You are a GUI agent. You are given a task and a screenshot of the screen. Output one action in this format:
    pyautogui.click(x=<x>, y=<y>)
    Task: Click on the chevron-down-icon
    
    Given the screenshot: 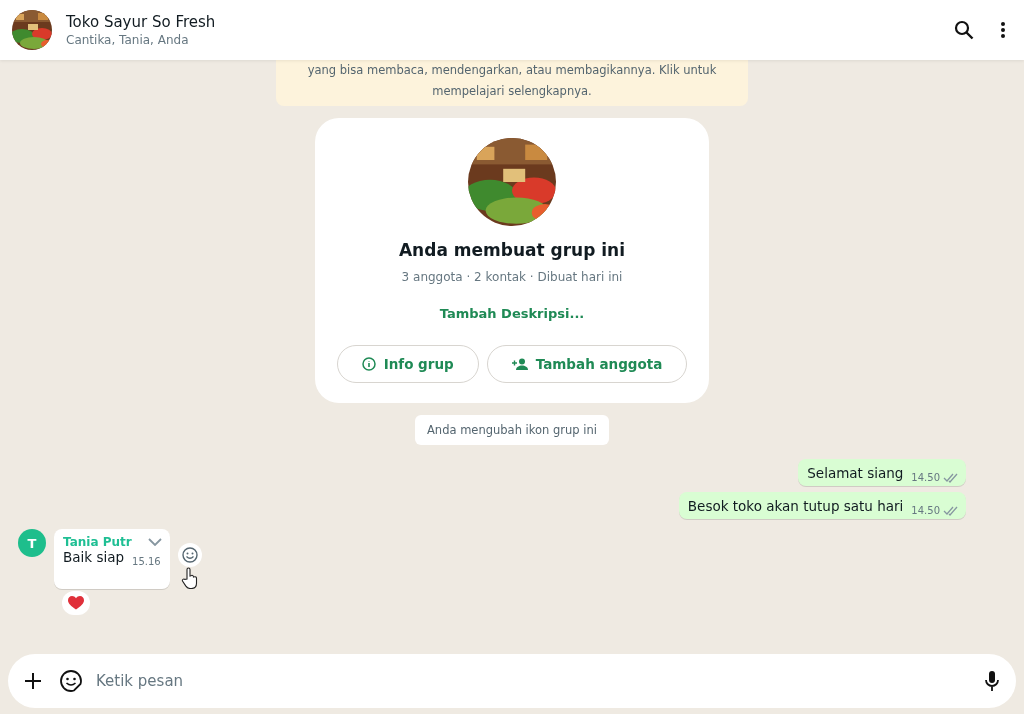 What is the action you would take?
    pyautogui.click(x=154, y=542)
    